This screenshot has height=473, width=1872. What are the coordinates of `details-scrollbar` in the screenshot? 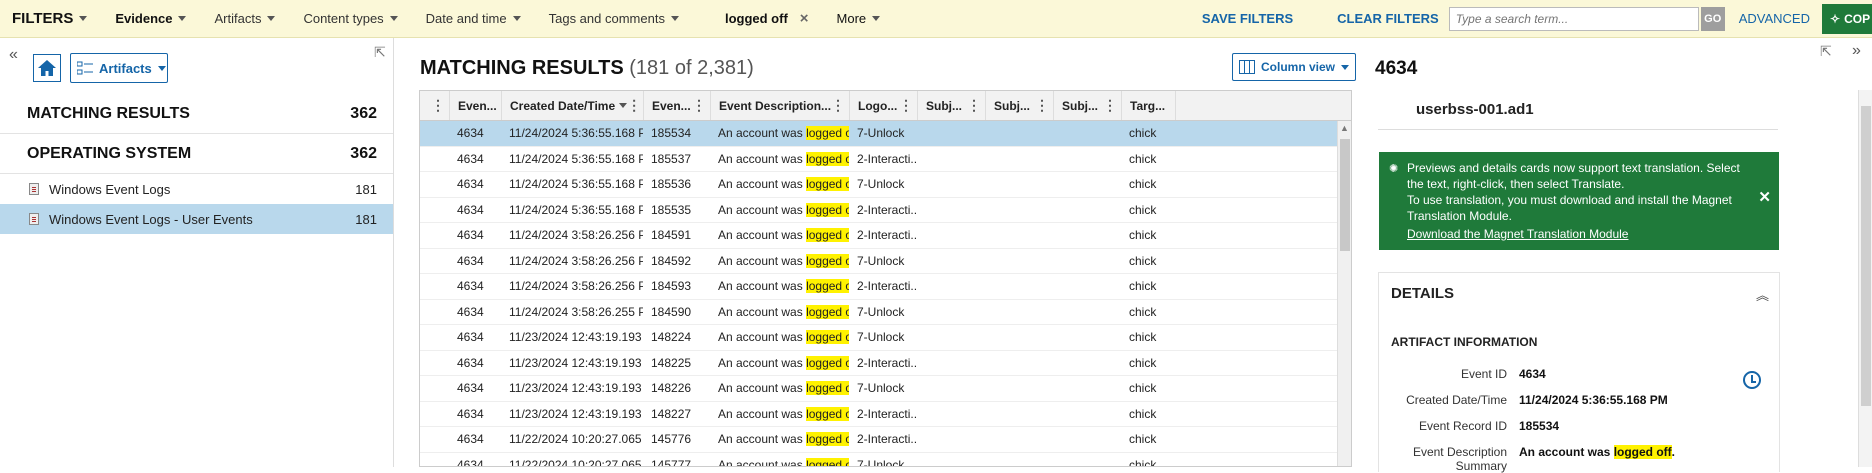 It's located at (1865, 278).